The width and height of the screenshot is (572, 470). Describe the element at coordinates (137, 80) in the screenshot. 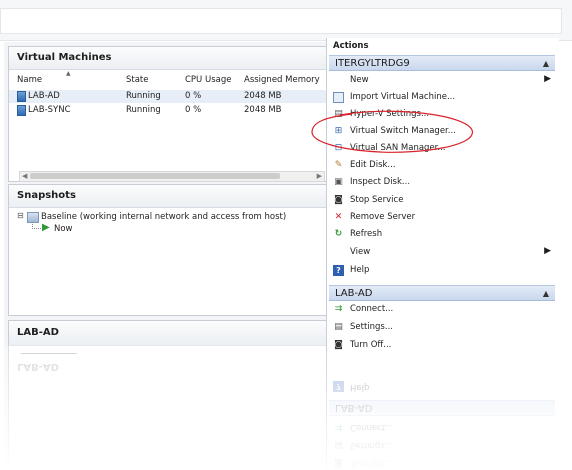

I see `column-state: State` at that location.